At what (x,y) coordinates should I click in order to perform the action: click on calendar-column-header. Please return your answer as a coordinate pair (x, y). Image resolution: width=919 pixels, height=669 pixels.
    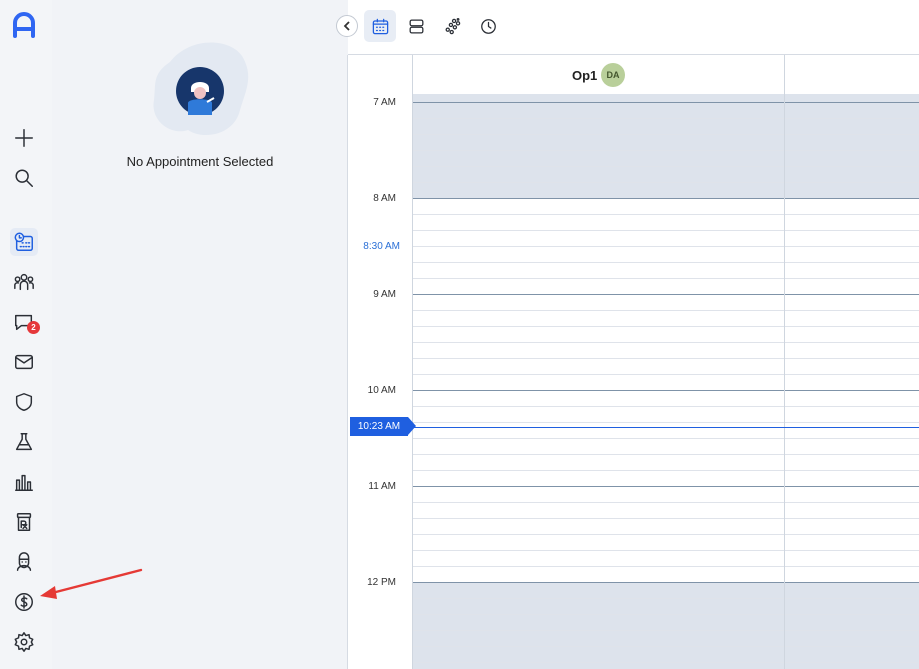
    Looking at the image, I should click on (633, 74).